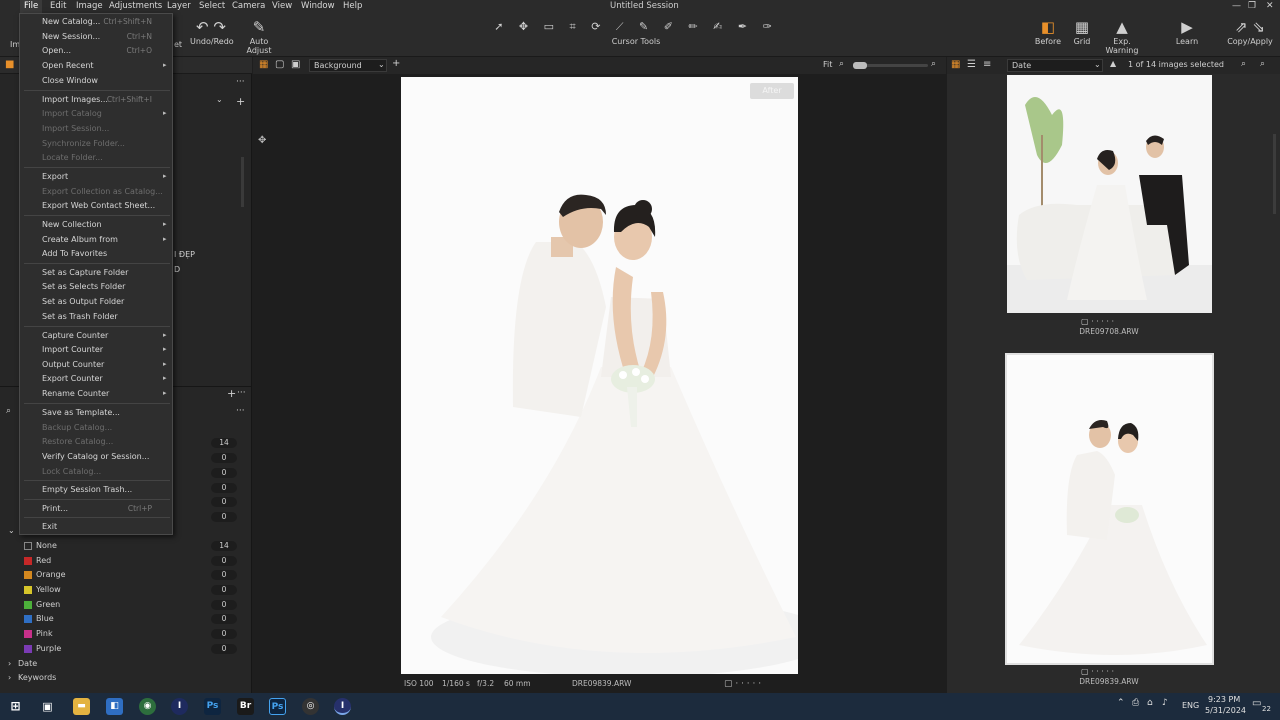 This screenshot has height=720, width=1280. Describe the element at coordinates (240, 101) in the screenshot. I see `add-icon: +` at that location.